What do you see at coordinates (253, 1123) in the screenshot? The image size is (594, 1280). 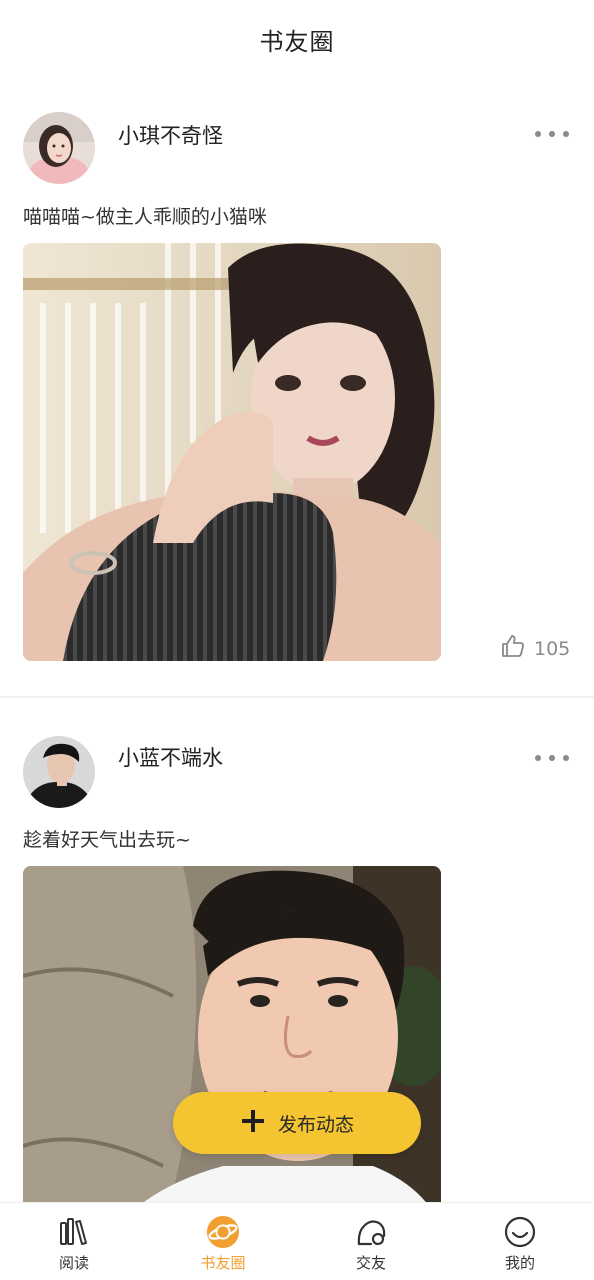 I see `plus-icon` at bounding box center [253, 1123].